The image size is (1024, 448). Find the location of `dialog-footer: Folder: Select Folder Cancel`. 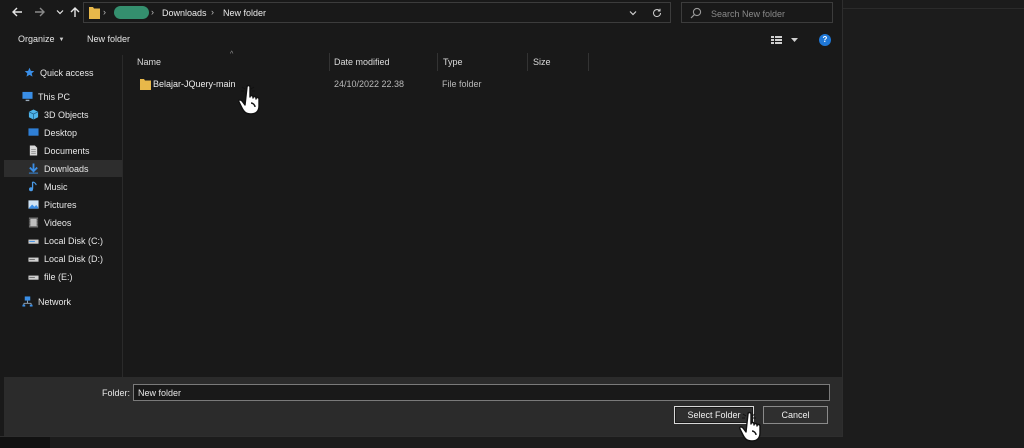

dialog-footer: Folder: Select Folder Cancel is located at coordinates (423, 406).